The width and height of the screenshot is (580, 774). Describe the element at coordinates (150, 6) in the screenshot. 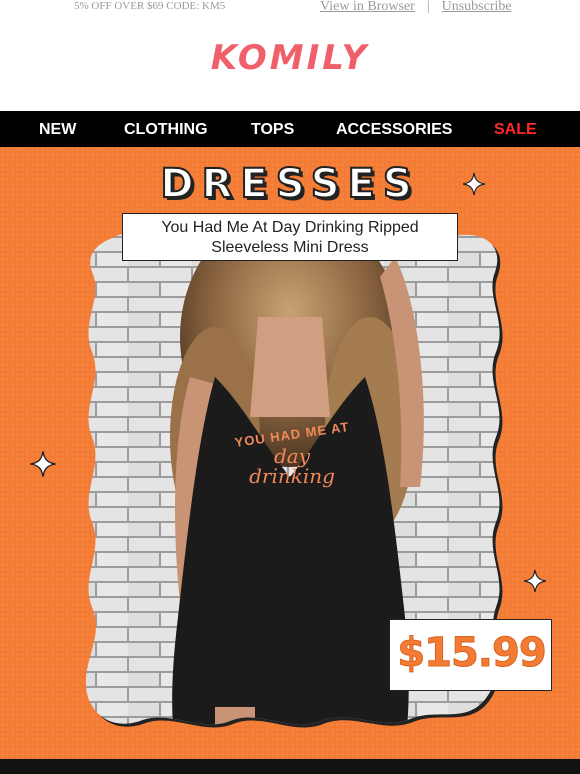

I see `promo-code-text: 5% OFF OVER $69 CODE: KM5` at that location.